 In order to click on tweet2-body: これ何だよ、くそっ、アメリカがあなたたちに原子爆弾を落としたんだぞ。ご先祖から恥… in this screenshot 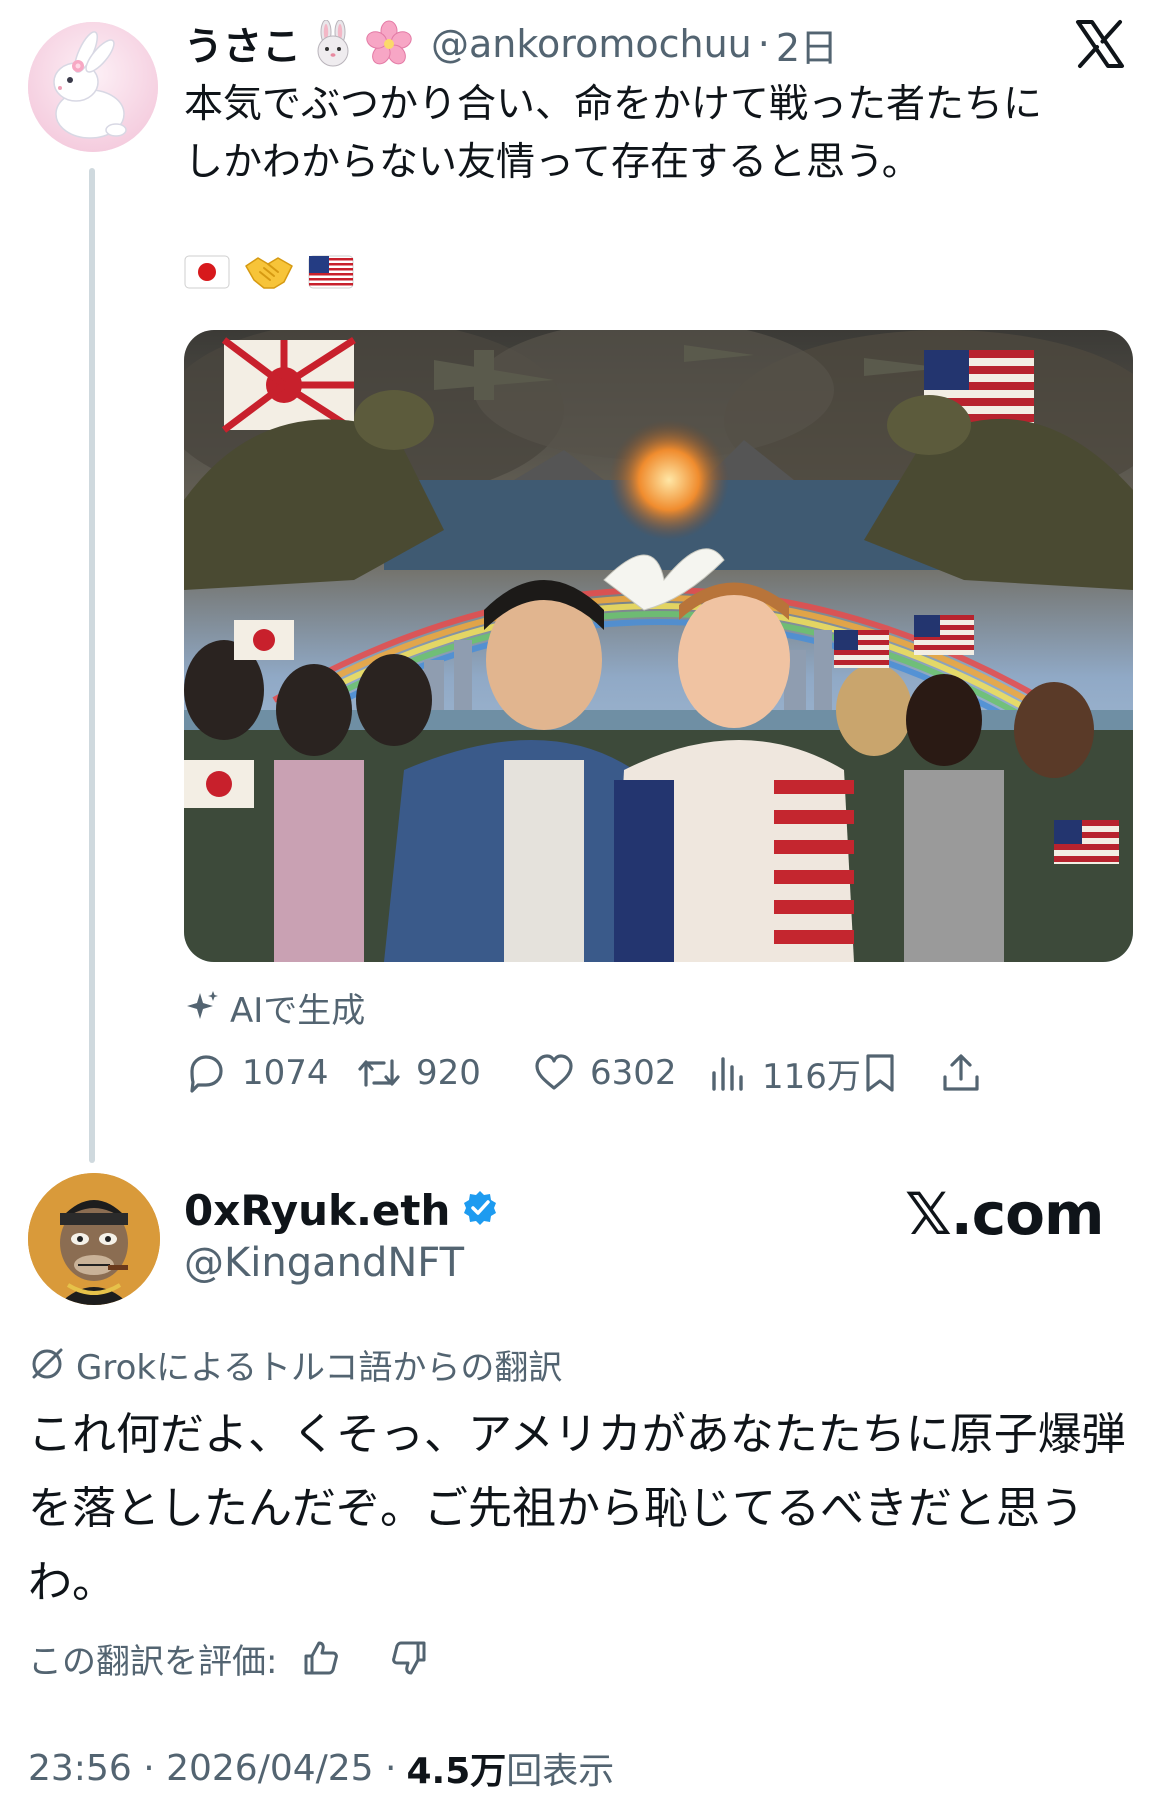, I will do `click(577, 1508)`.